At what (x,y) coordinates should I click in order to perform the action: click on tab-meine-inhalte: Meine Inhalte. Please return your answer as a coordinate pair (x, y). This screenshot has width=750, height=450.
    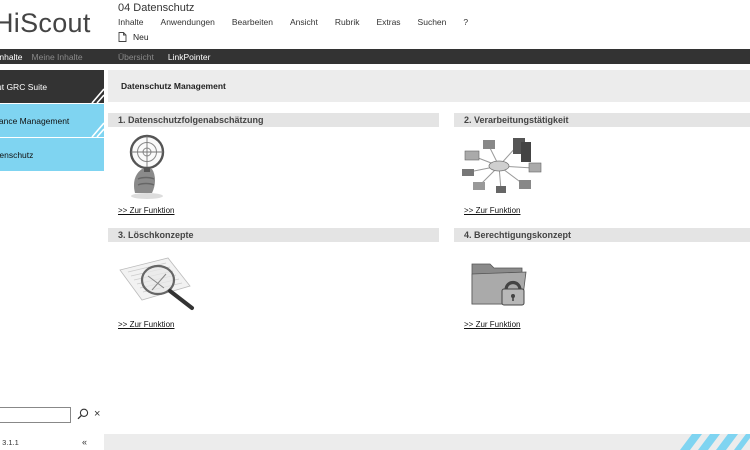
    Looking at the image, I should click on (57, 57).